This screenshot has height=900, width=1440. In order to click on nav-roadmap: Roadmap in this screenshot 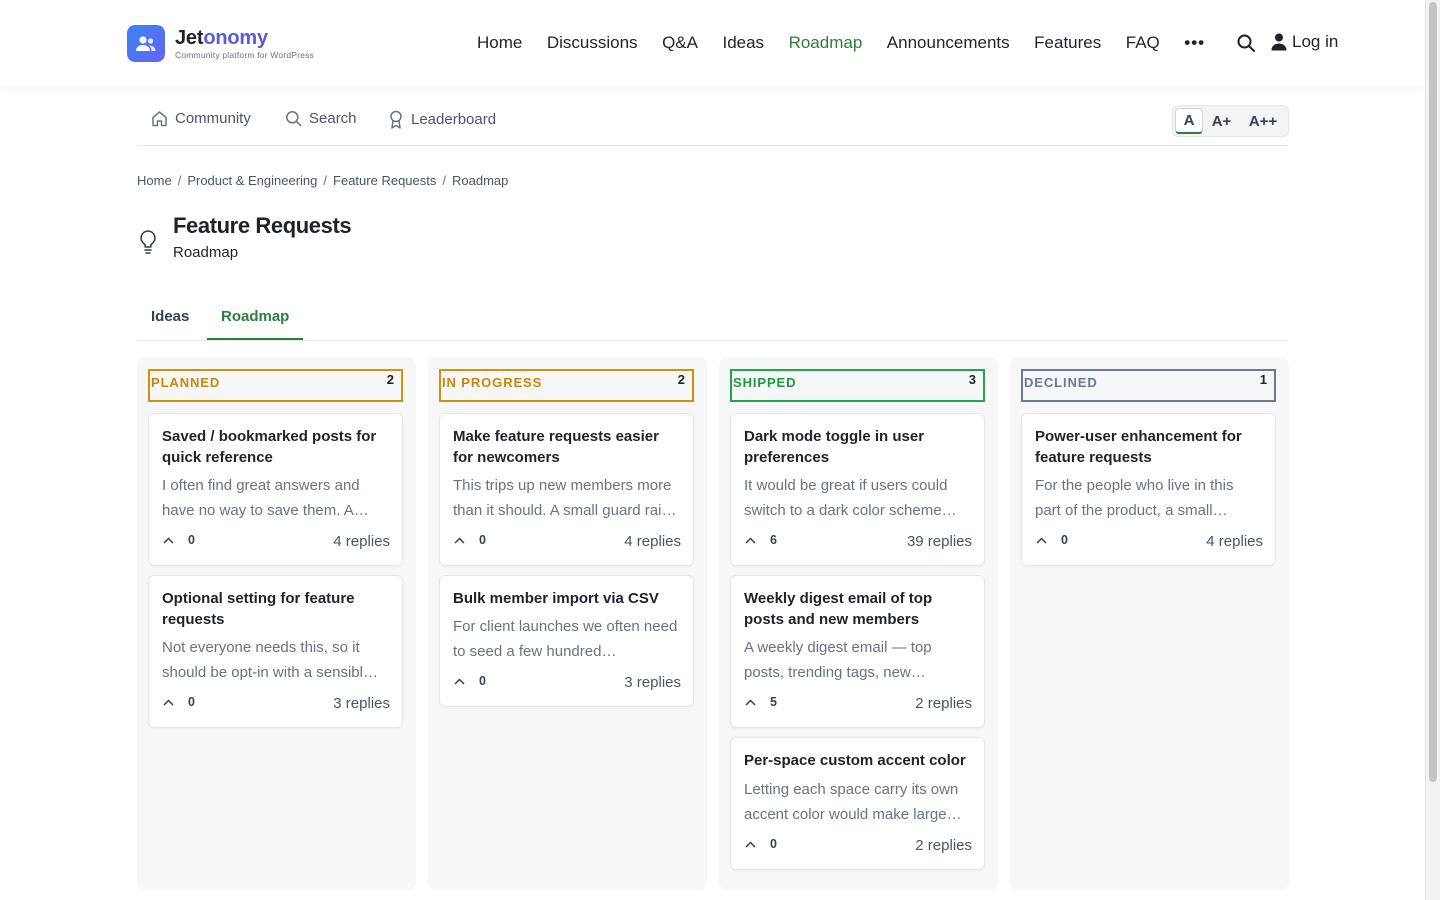, I will do `click(826, 43)`.